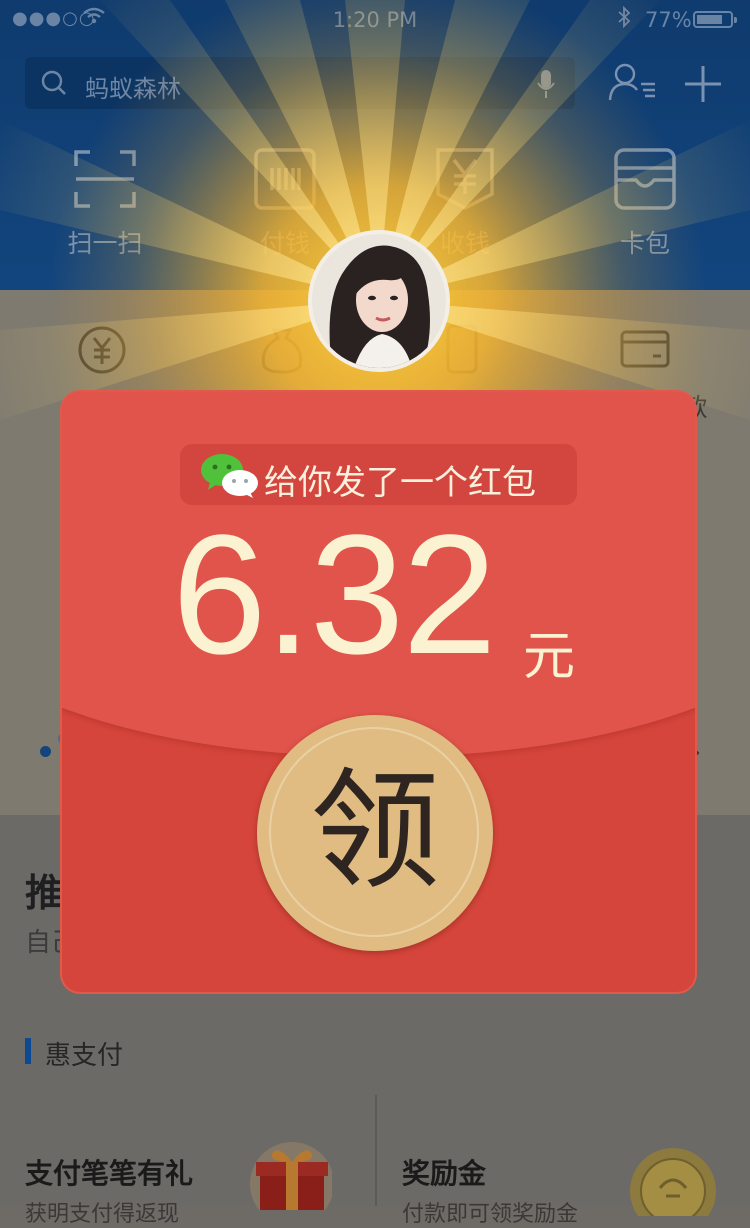  What do you see at coordinates (549, 657) in the screenshot?
I see `amount-unit: 元` at bounding box center [549, 657].